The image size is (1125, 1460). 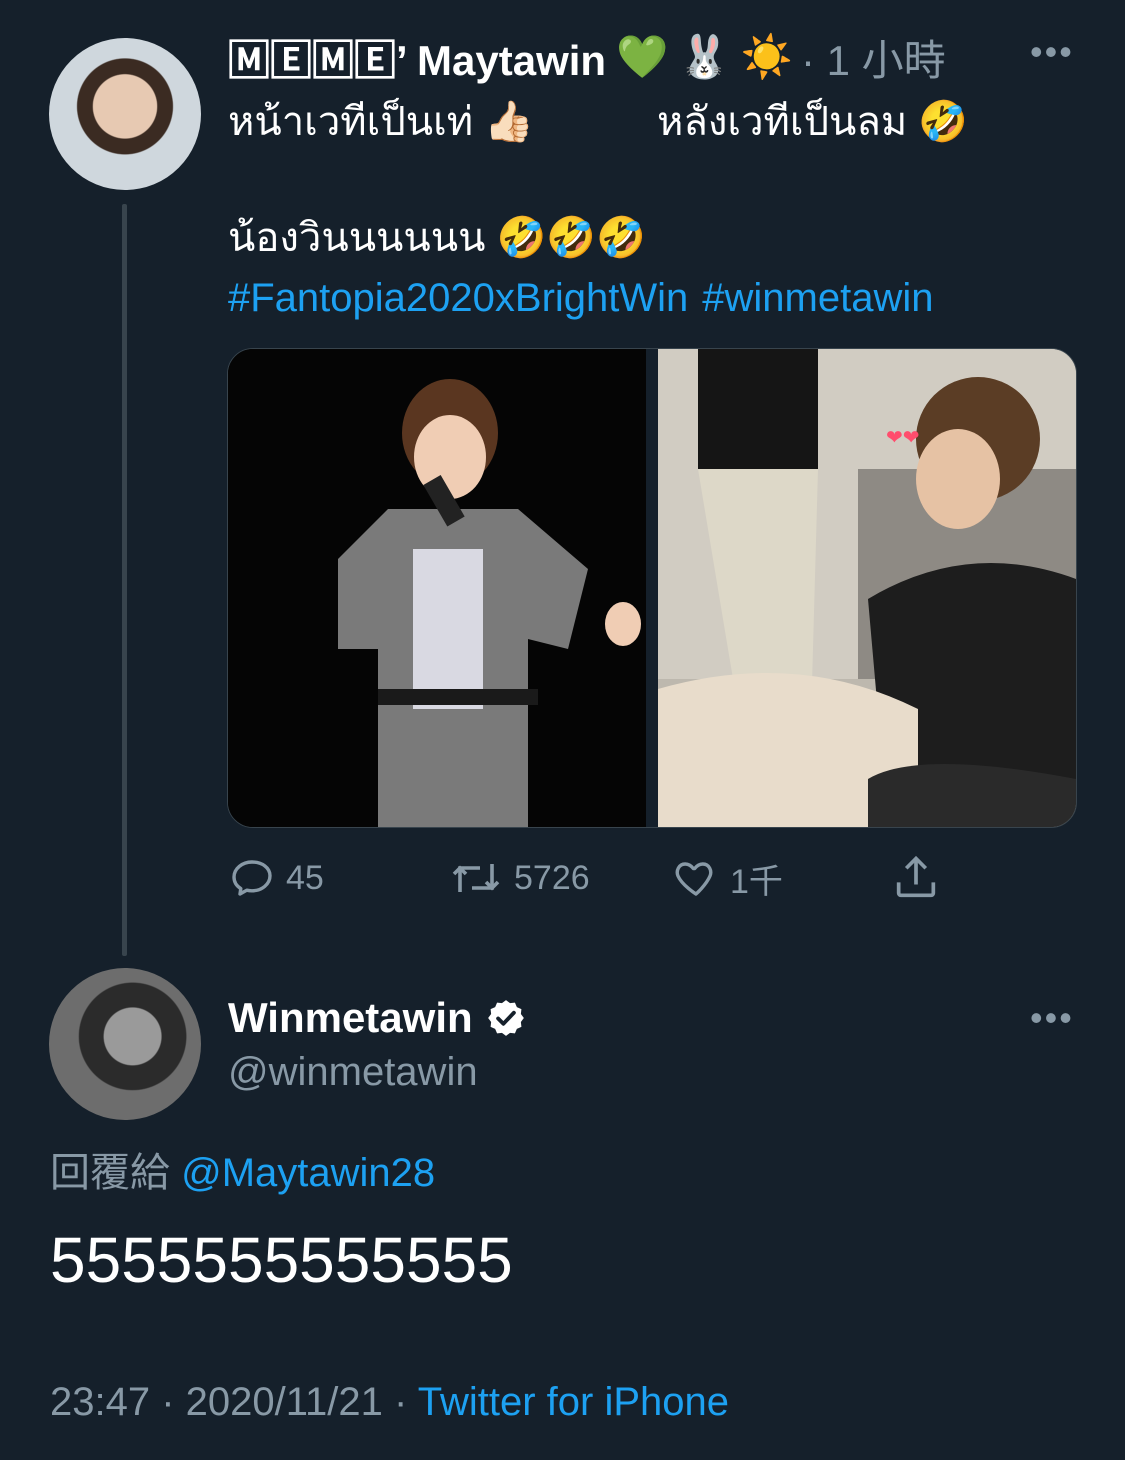 I want to click on parent-more-icon: •••, so click(x=1052, y=52).